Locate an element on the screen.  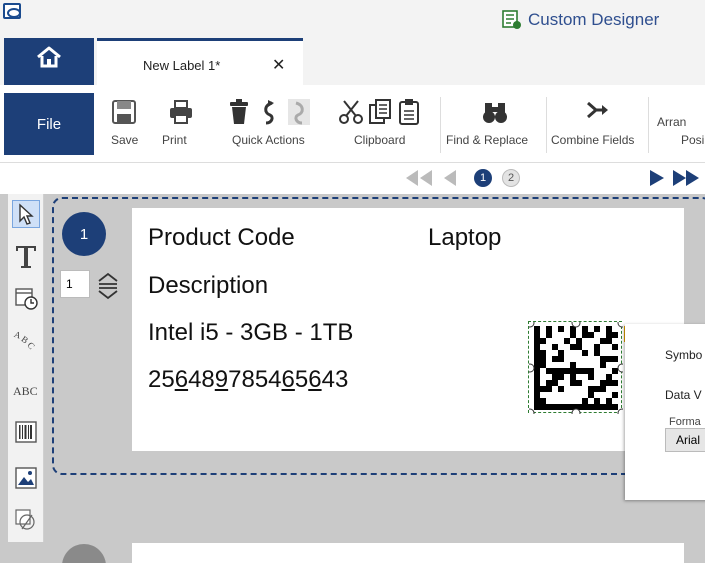
digit-group: 25 is located at coordinates (161, 379).